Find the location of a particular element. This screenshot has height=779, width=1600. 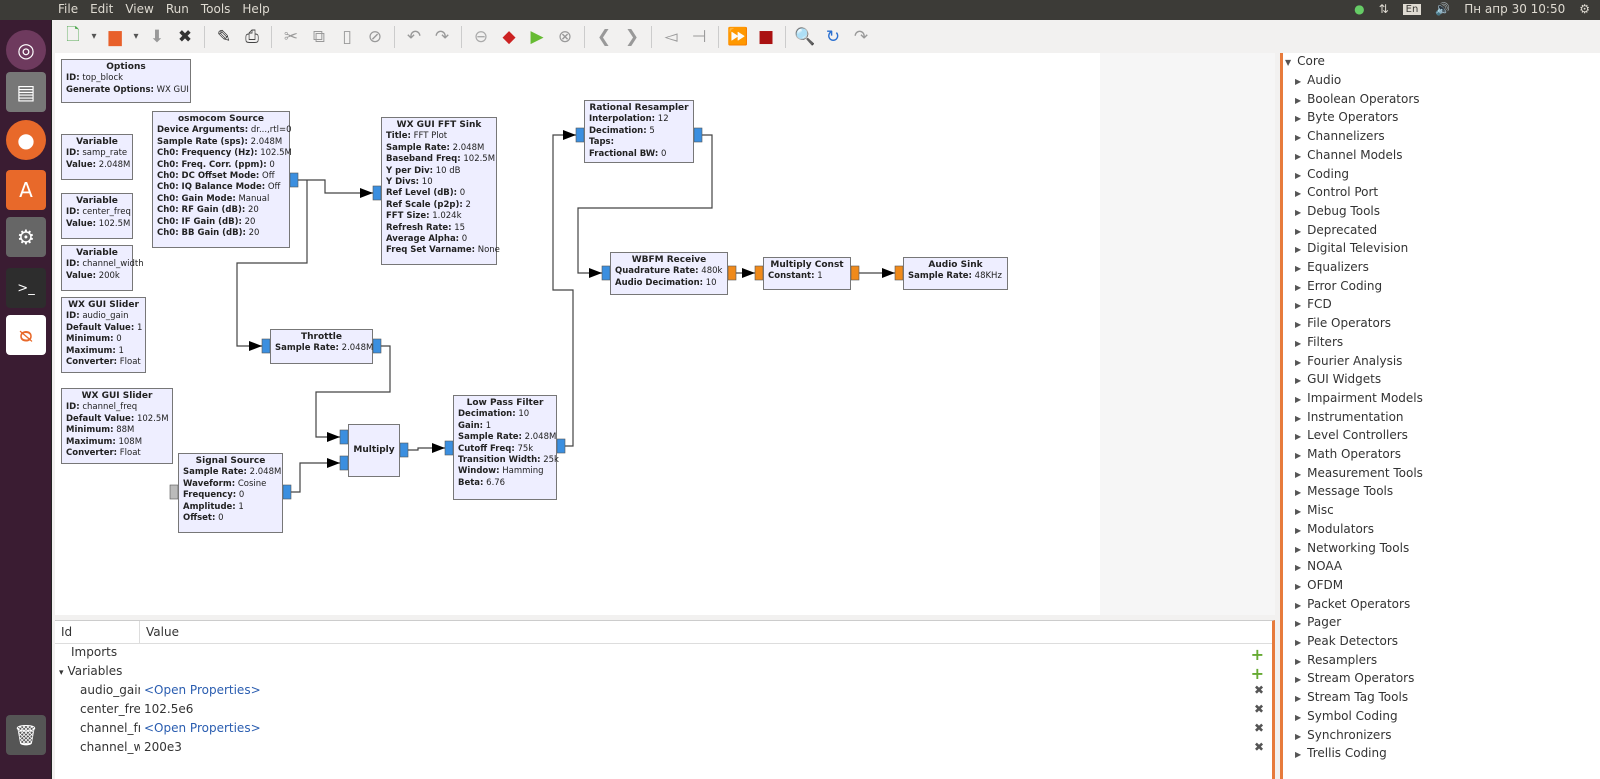

tree-category: ▶ Modulators is located at coordinates (1334, 529).